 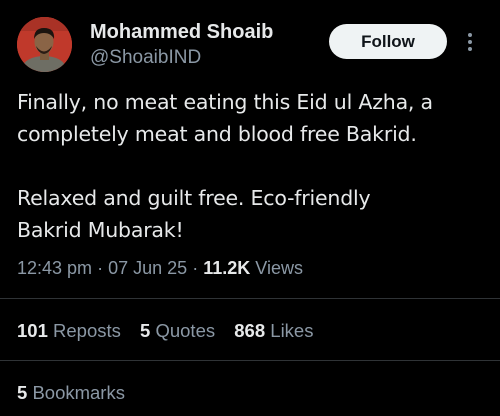 I want to click on tweet-meta: 12:43 pm · 07 Jun 25 · 11.2K Views, so click(x=160, y=268).